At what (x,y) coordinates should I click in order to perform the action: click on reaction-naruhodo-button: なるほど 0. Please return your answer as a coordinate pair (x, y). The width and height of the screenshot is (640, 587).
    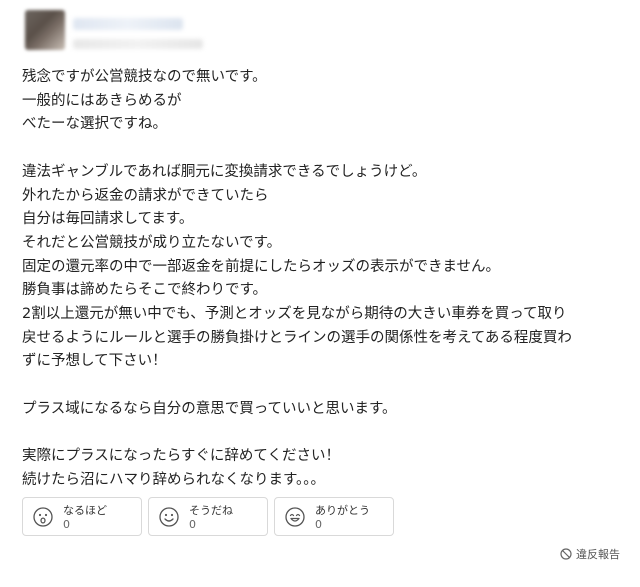
    Looking at the image, I should click on (82, 516).